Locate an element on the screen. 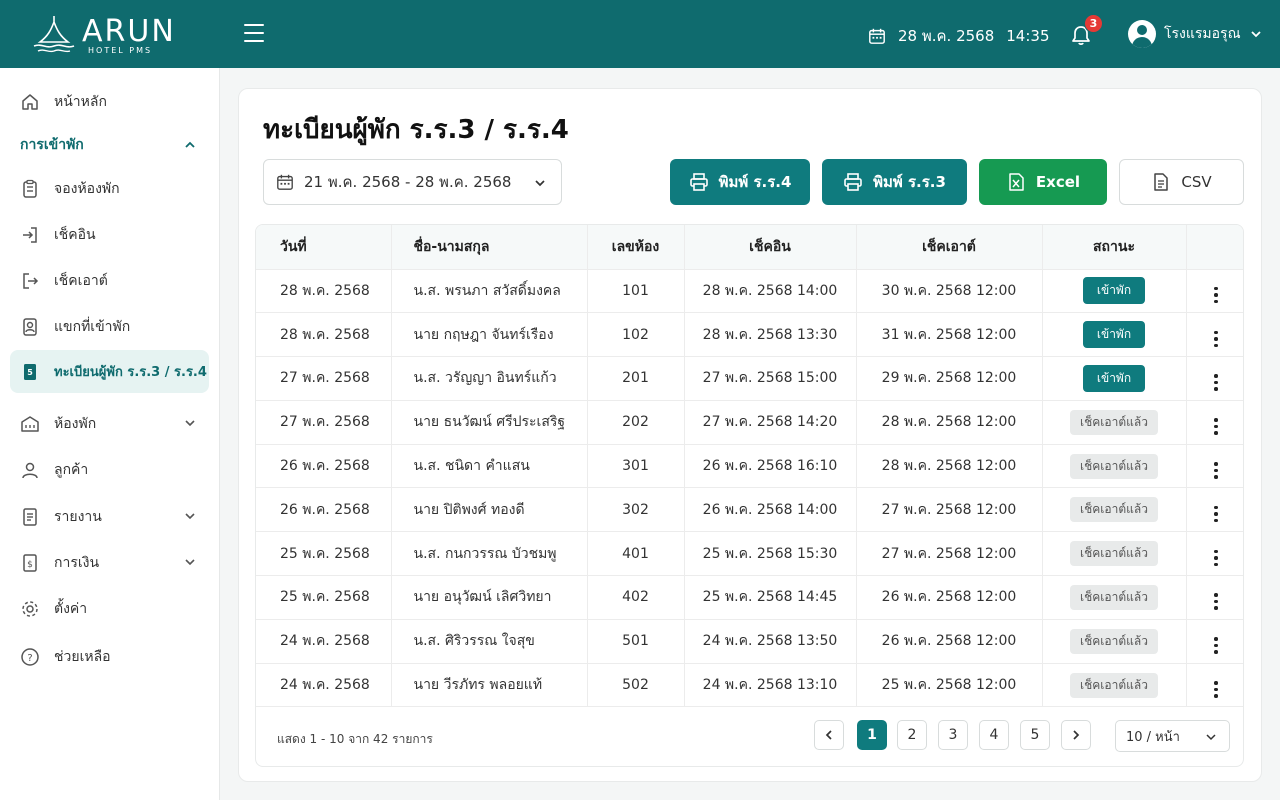 This screenshot has height=800, width=1280. status-badge: เช็คเอาต์แล้ว is located at coordinates (1114, 422).